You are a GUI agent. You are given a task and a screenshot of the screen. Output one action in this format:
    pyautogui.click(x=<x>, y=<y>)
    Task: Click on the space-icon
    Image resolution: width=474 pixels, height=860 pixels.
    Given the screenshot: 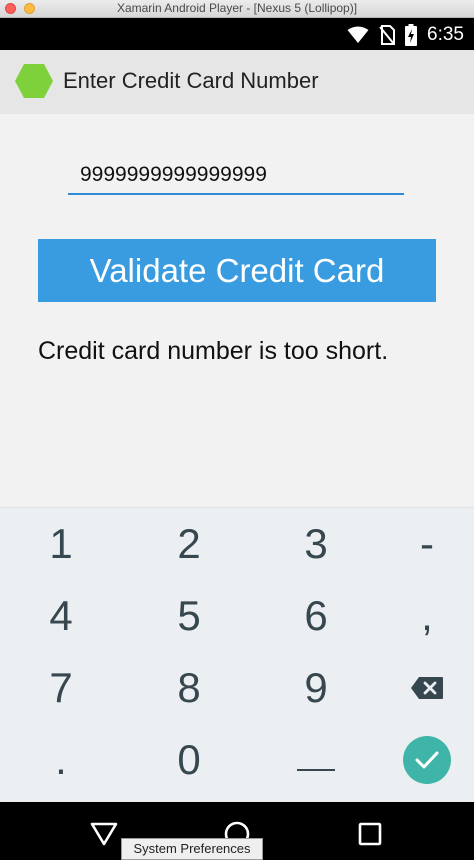 What is the action you would take?
    pyautogui.click(x=316, y=770)
    